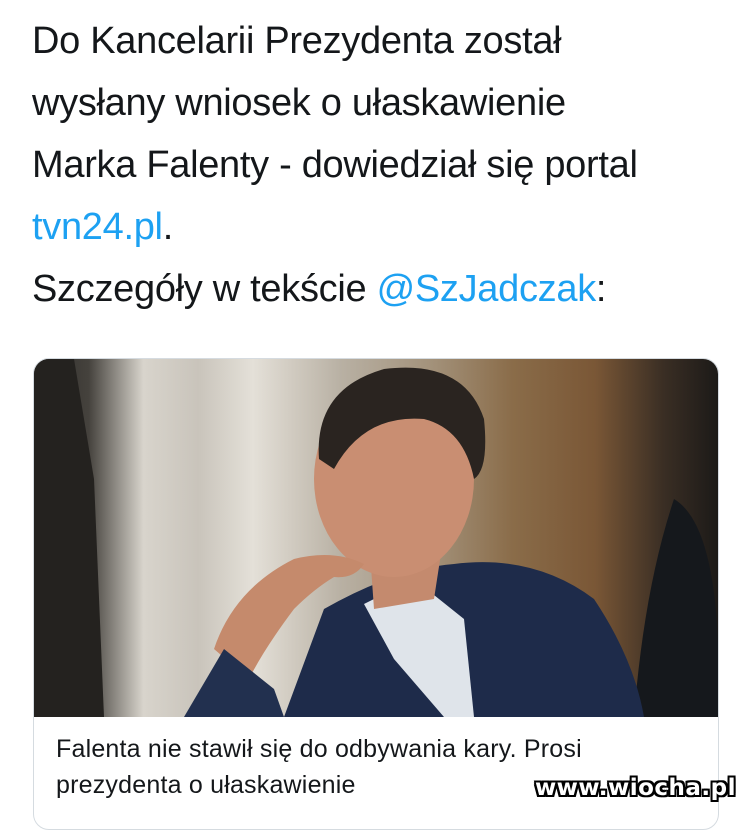  Describe the element at coordinates (487, 289) in the screenshot. I see `mention-link: @SzJadczak` at that location.